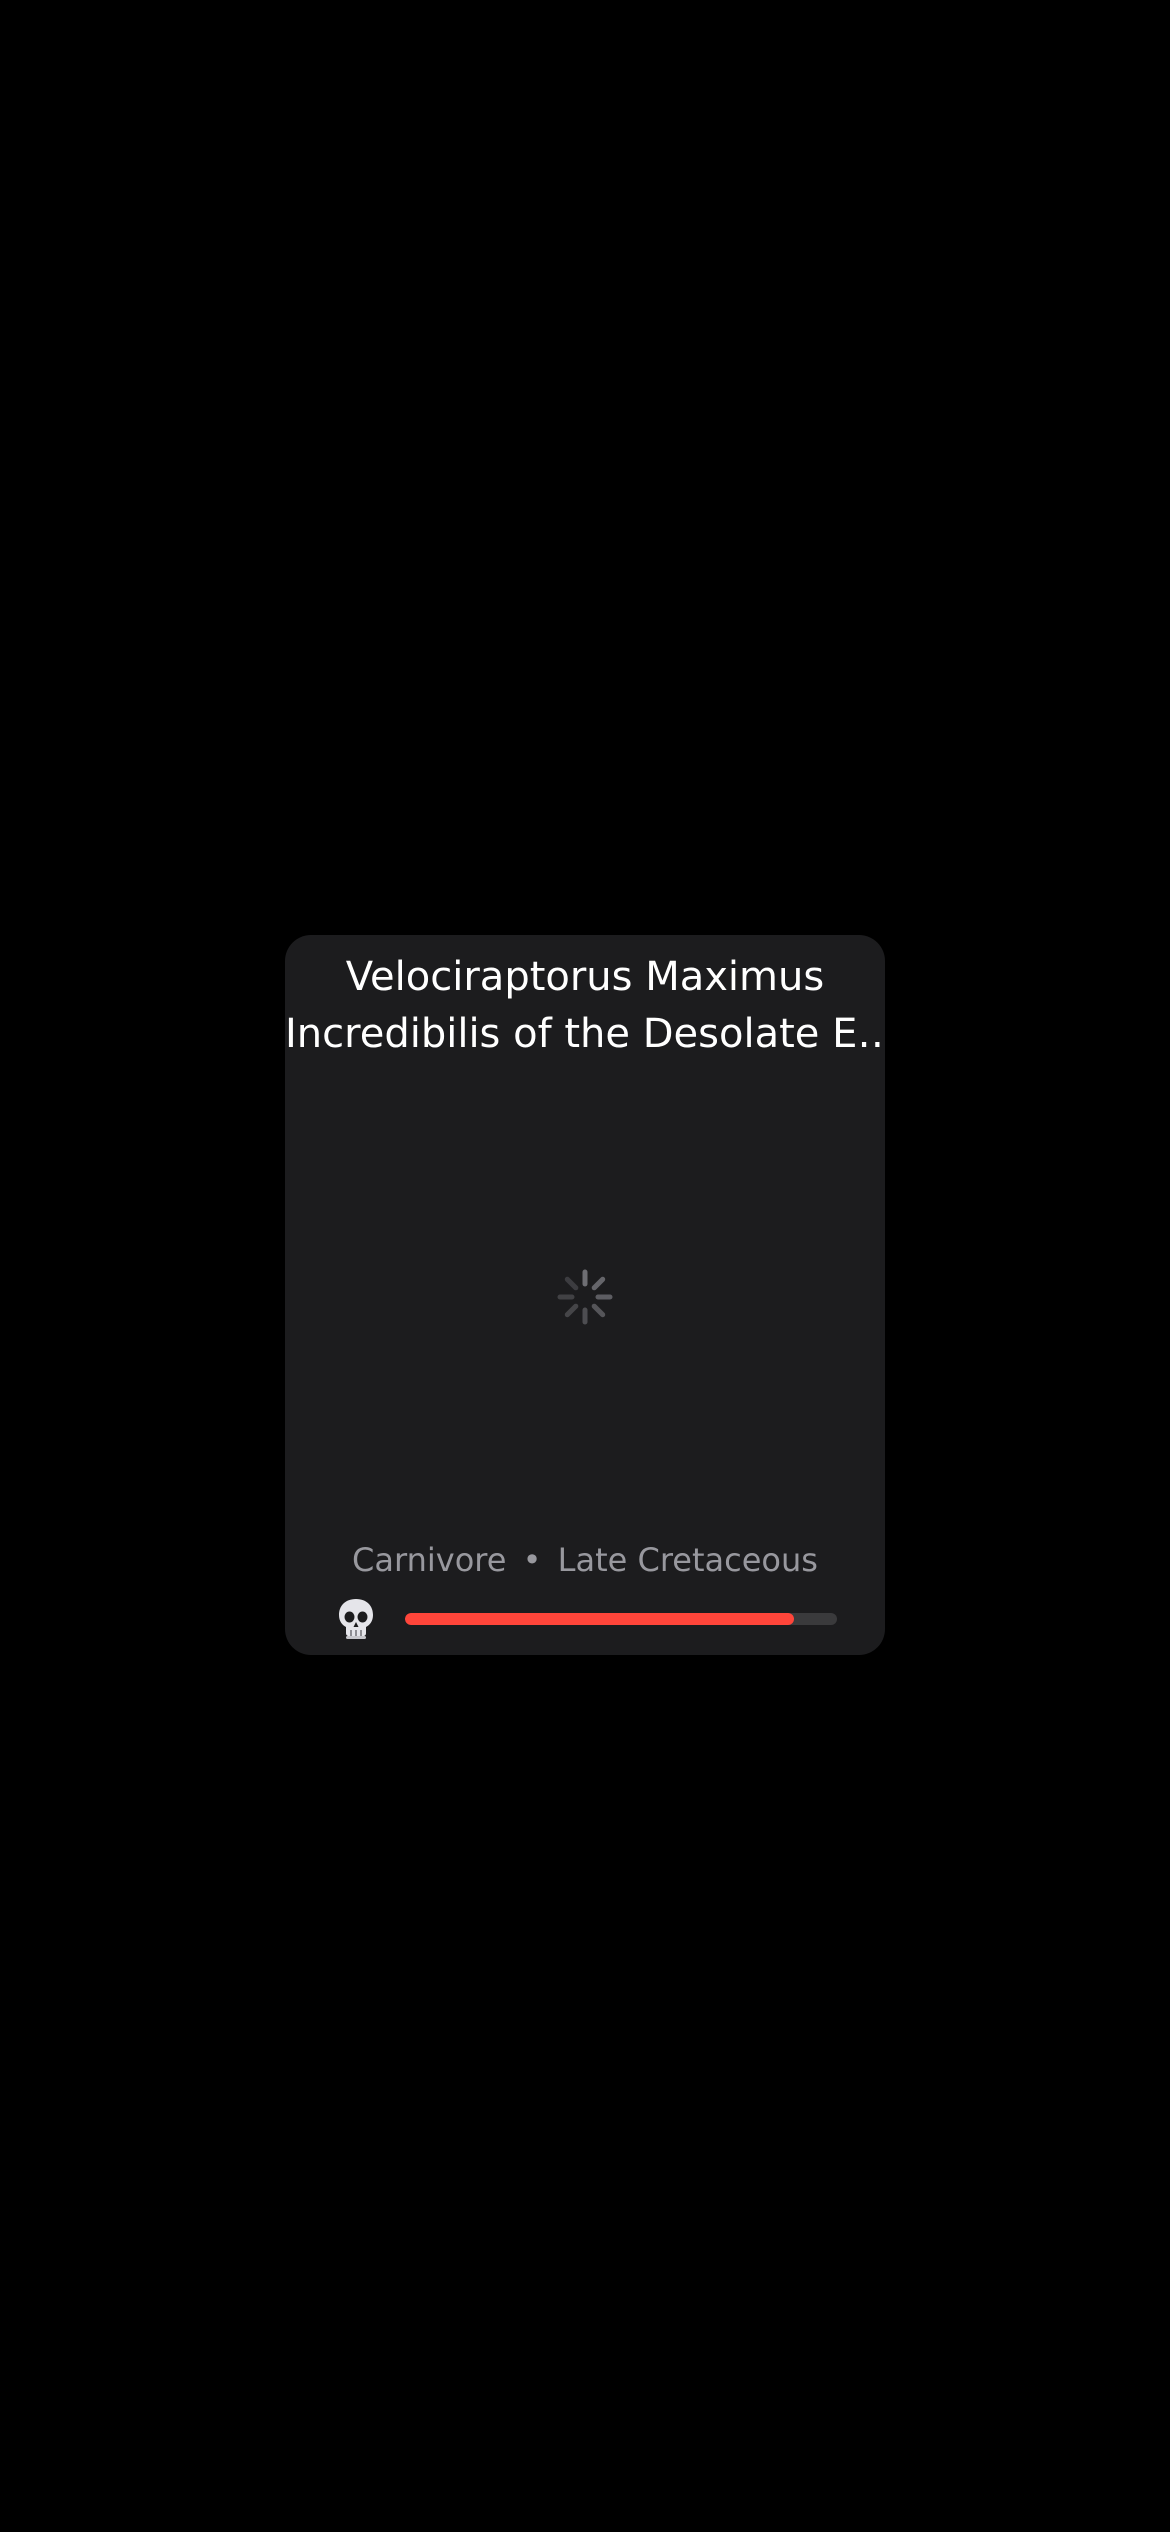 The width and height of the screenshot is (1170, 2532). I want to click on period-label: Late Cretaceous, so click(687, 1560).